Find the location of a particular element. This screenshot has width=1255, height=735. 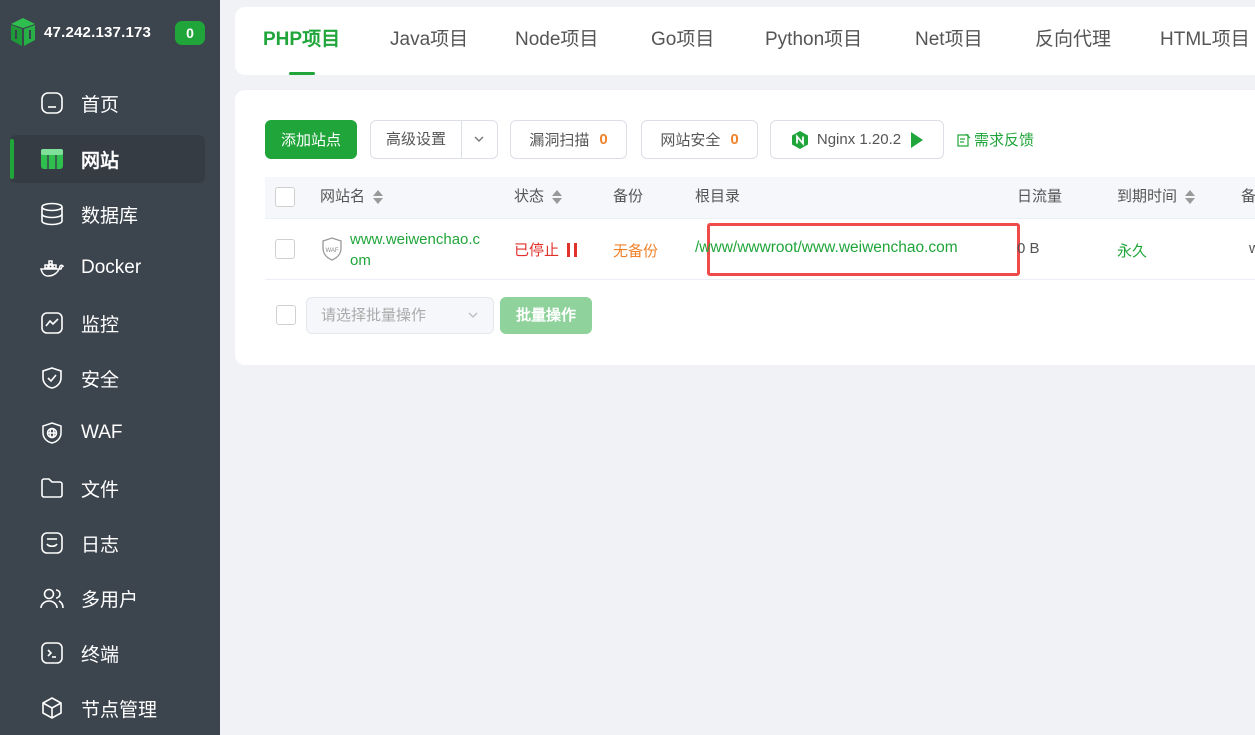

sidebar-item-label: 多用户 is located at coordinates (110, 600).